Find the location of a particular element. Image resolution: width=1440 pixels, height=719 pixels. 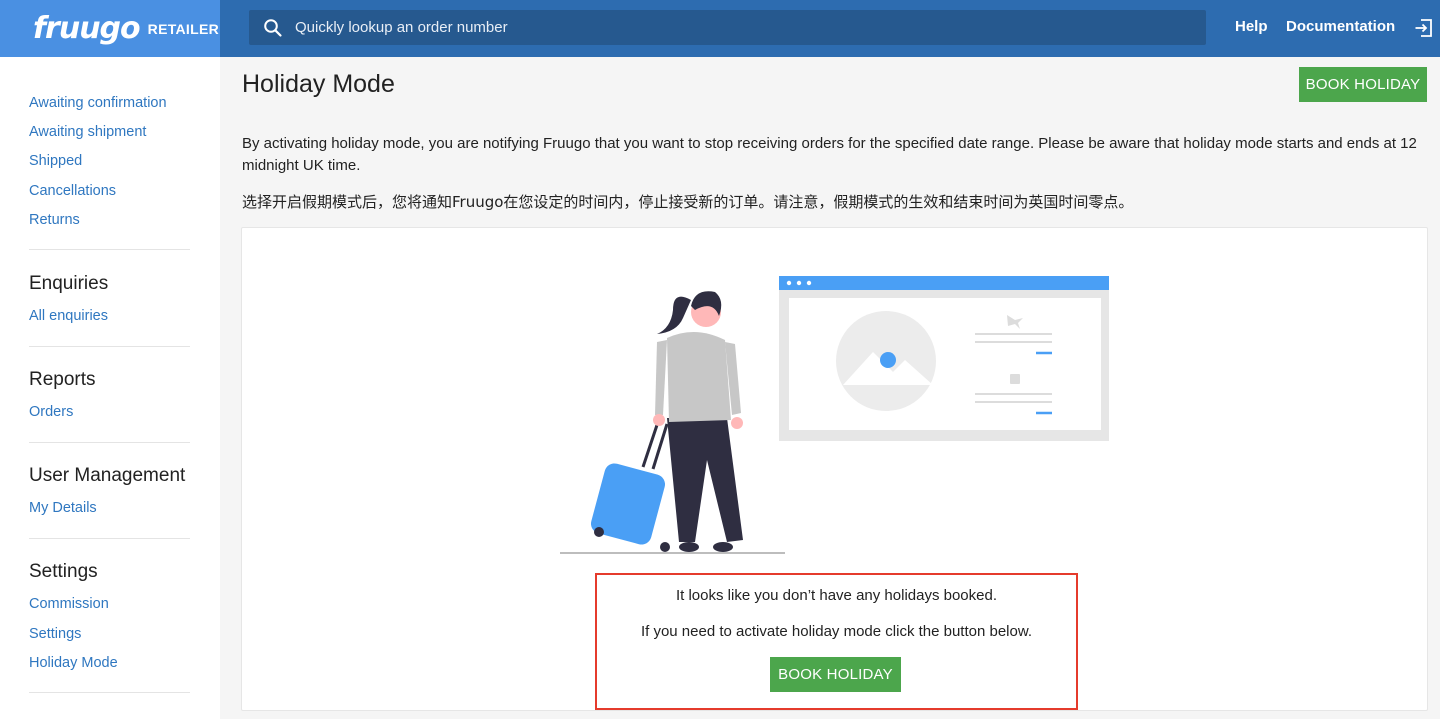

order-search is located at coordinates (727, 27).